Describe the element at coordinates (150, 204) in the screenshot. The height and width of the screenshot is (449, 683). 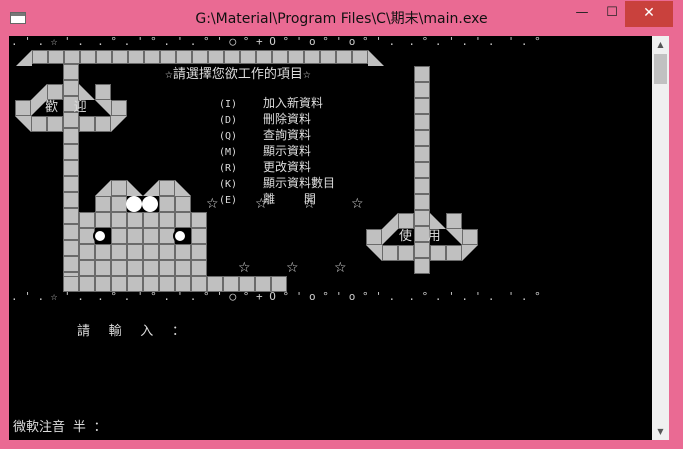
I see `frog-eye-right` at that location.